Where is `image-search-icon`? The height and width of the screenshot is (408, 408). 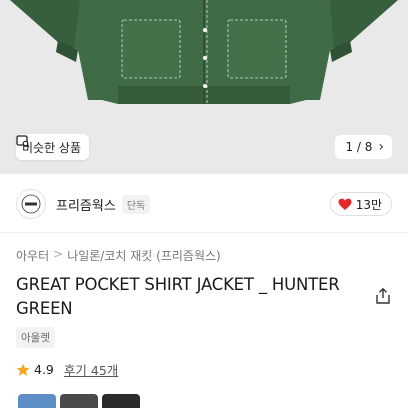 image-search-icon is located at coordinates (23, 141).